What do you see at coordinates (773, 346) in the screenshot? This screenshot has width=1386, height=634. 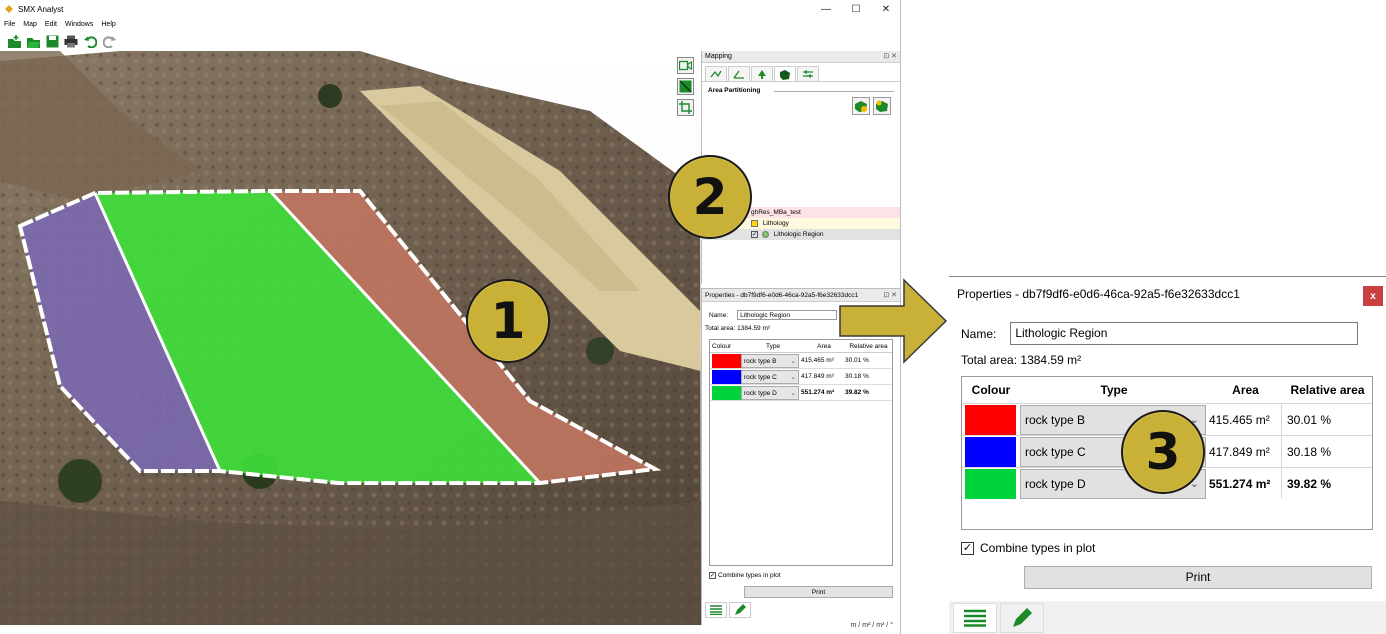 I see `col-type: Type` at bounding box center [773, 346].